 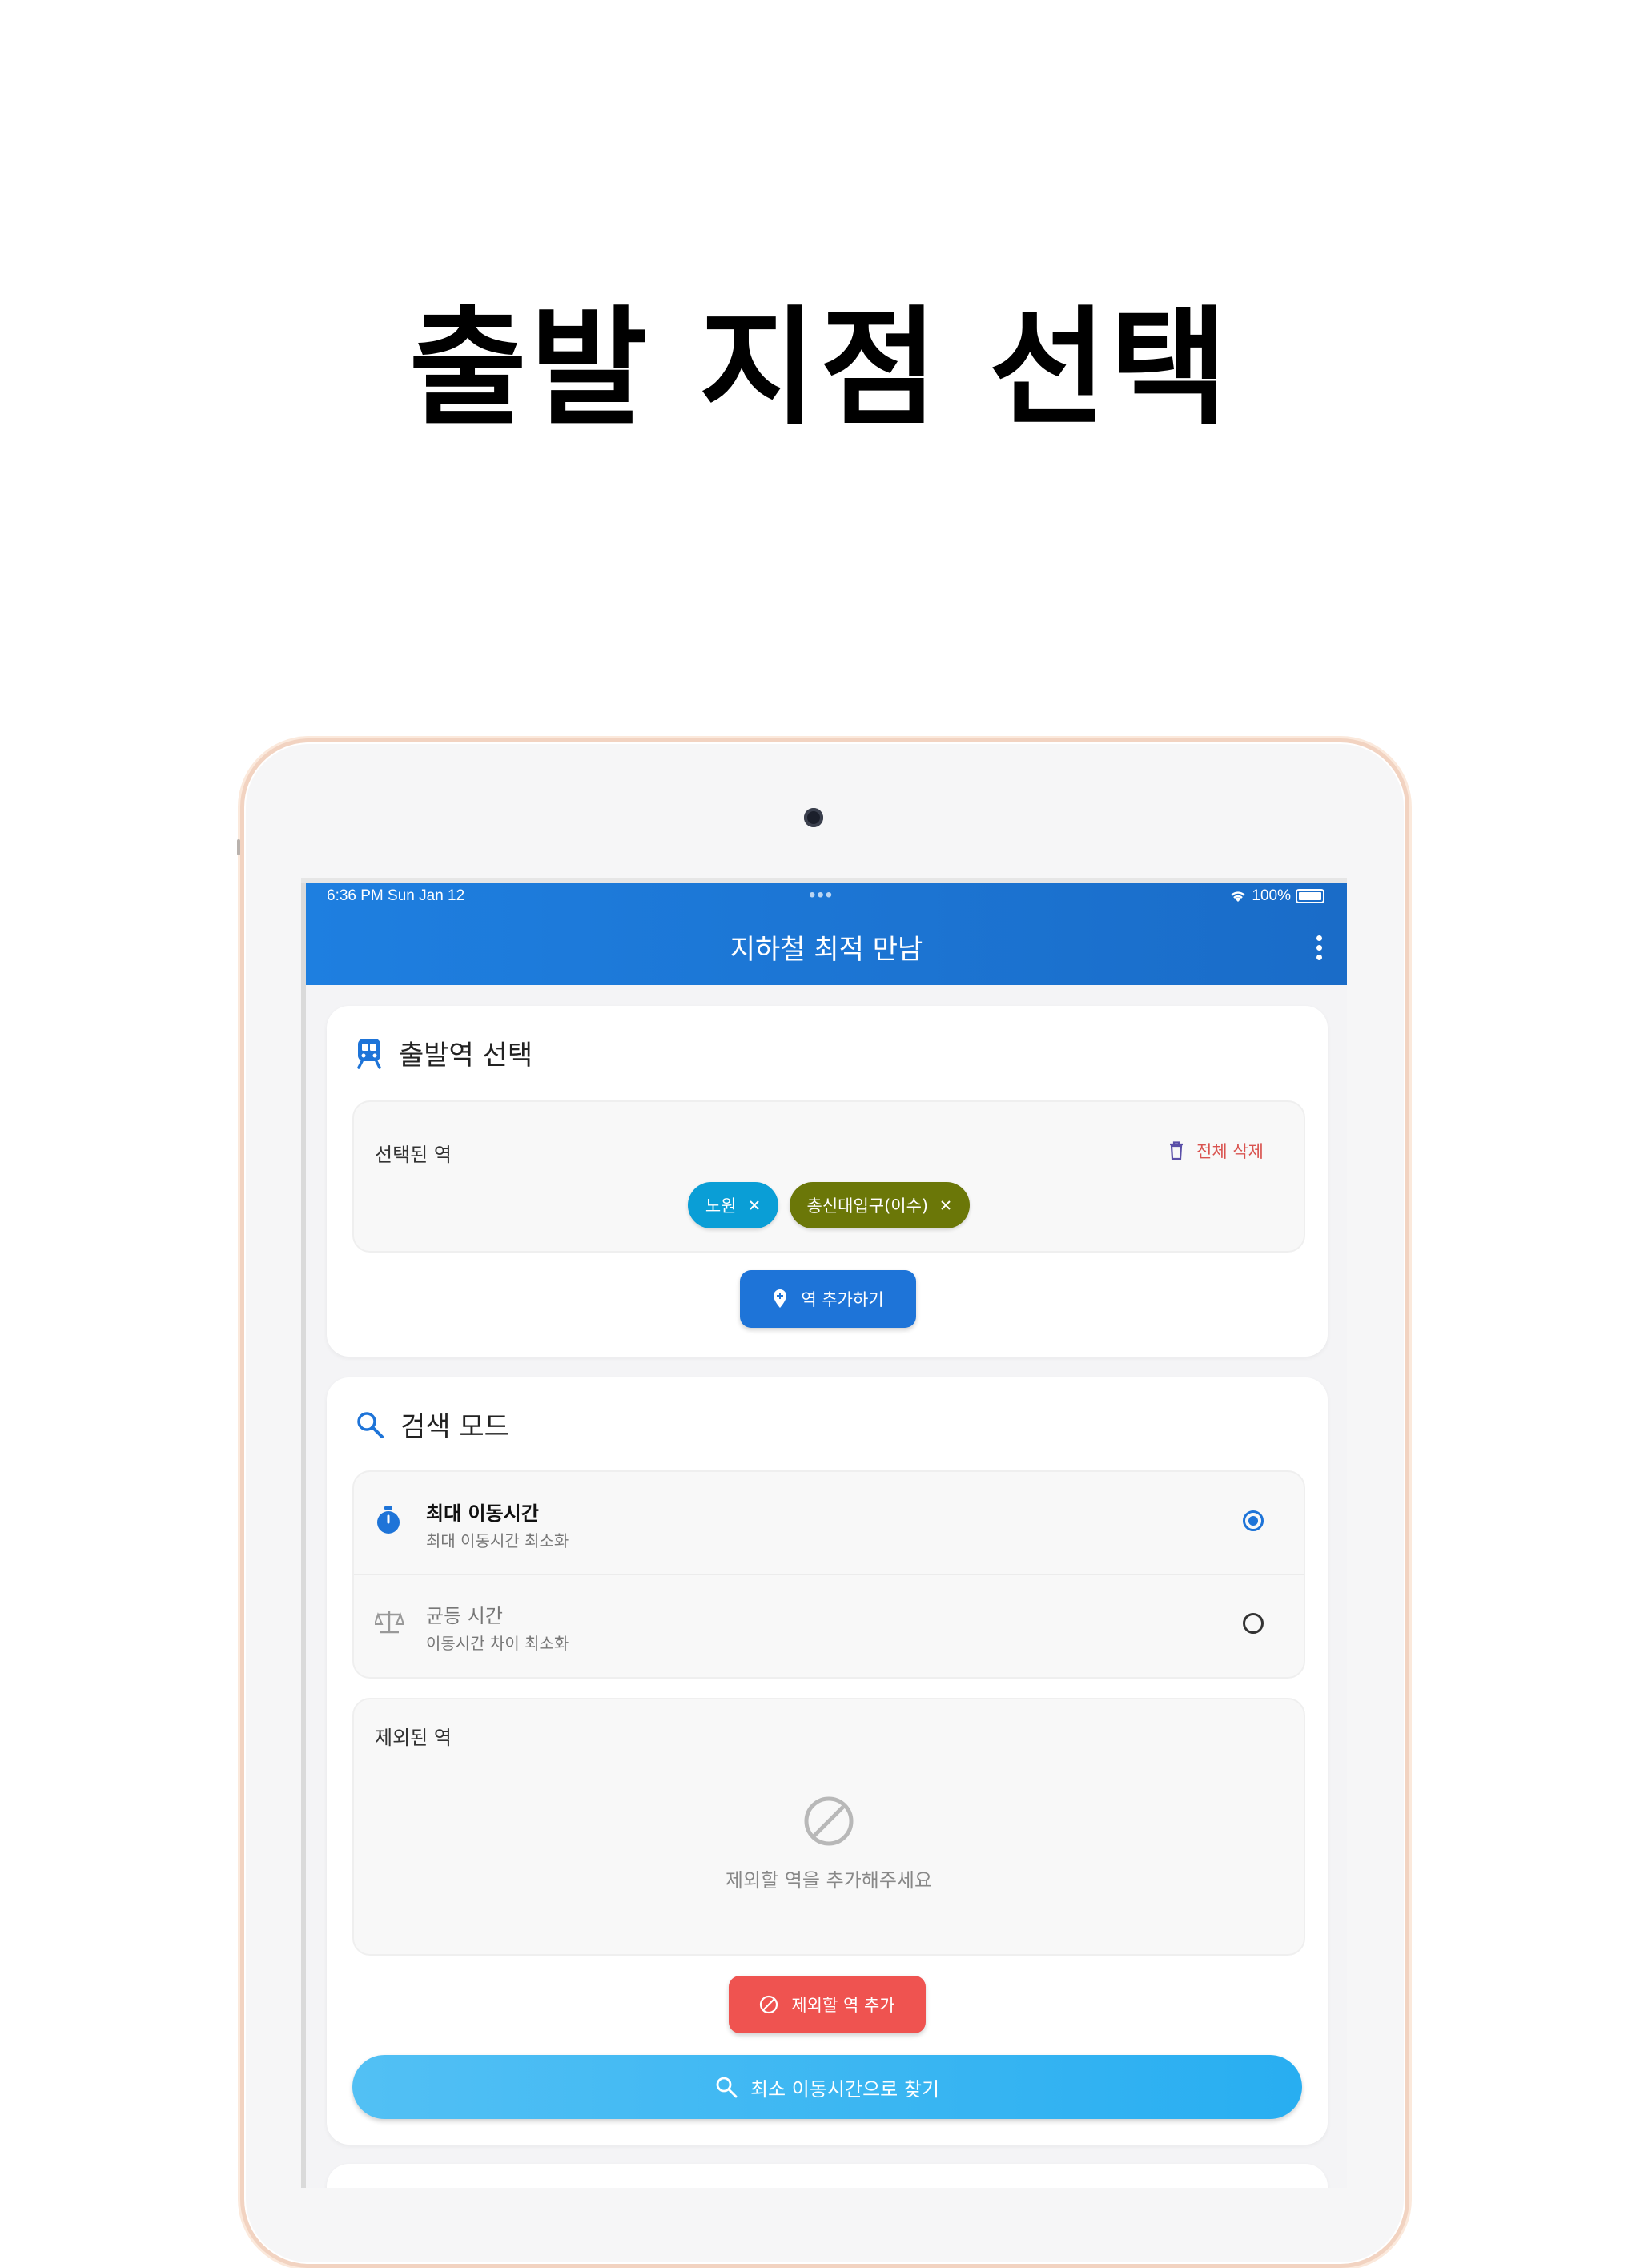 I want to click on add-station-button: 역 추가하기, so click(x=828, y=1299).